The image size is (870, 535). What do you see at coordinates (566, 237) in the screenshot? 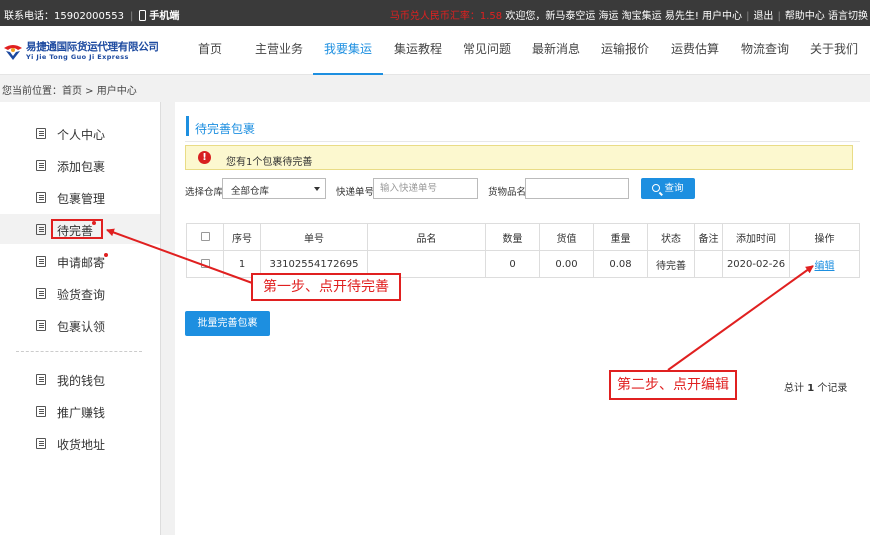
I see `column-header: 货值` at bounding box center [566, 237].